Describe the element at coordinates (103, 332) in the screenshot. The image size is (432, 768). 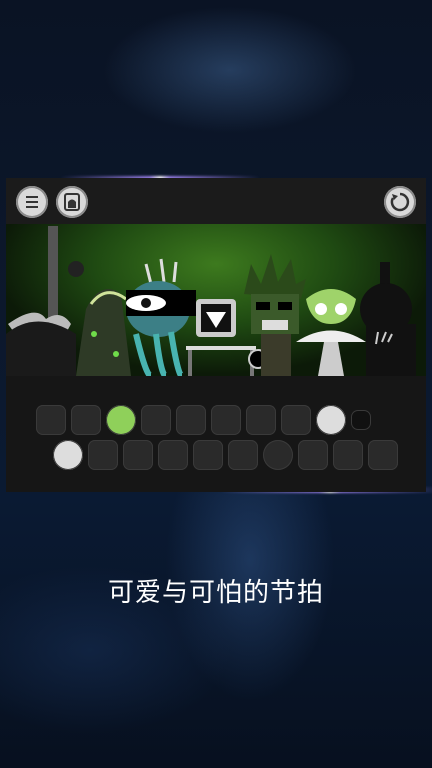
I see `robed-figure` at that location.